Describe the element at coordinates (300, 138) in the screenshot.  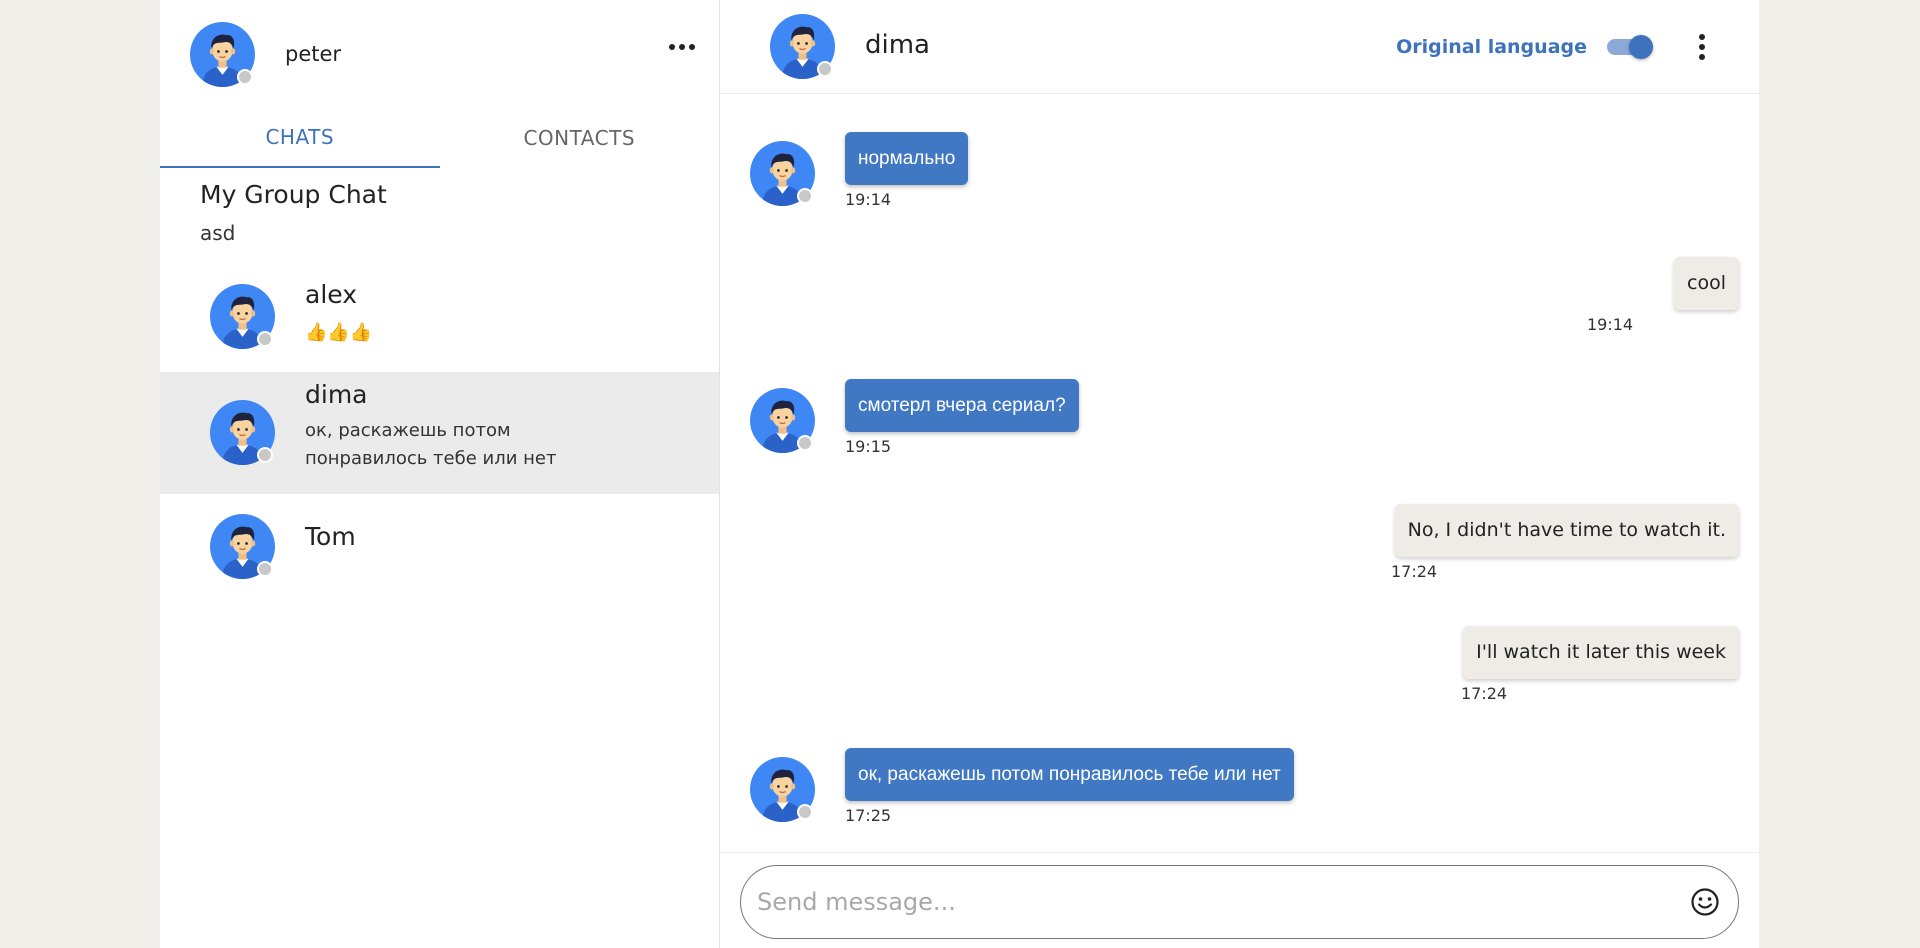
I see `tab-chats: CHATS` at that location.